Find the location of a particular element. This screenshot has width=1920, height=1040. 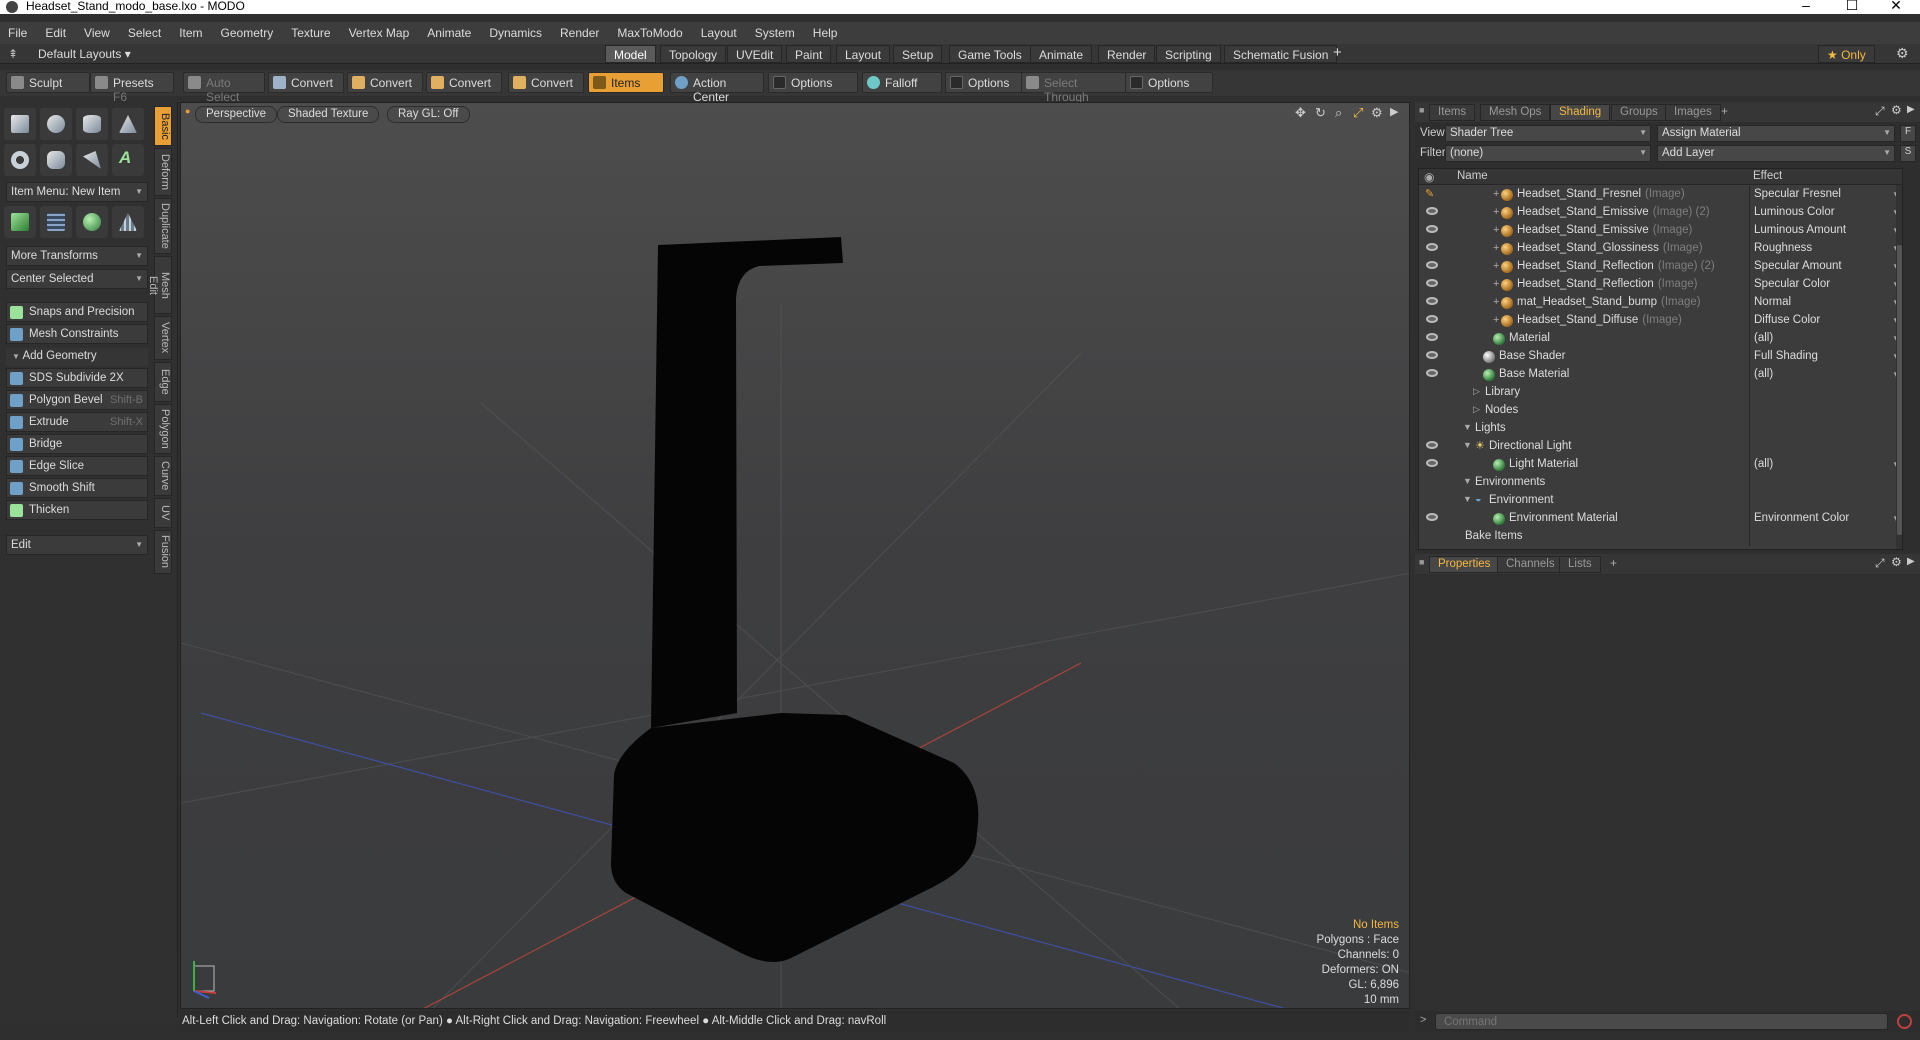

falloff-button: Falloff is located at coordinates (902, 82).